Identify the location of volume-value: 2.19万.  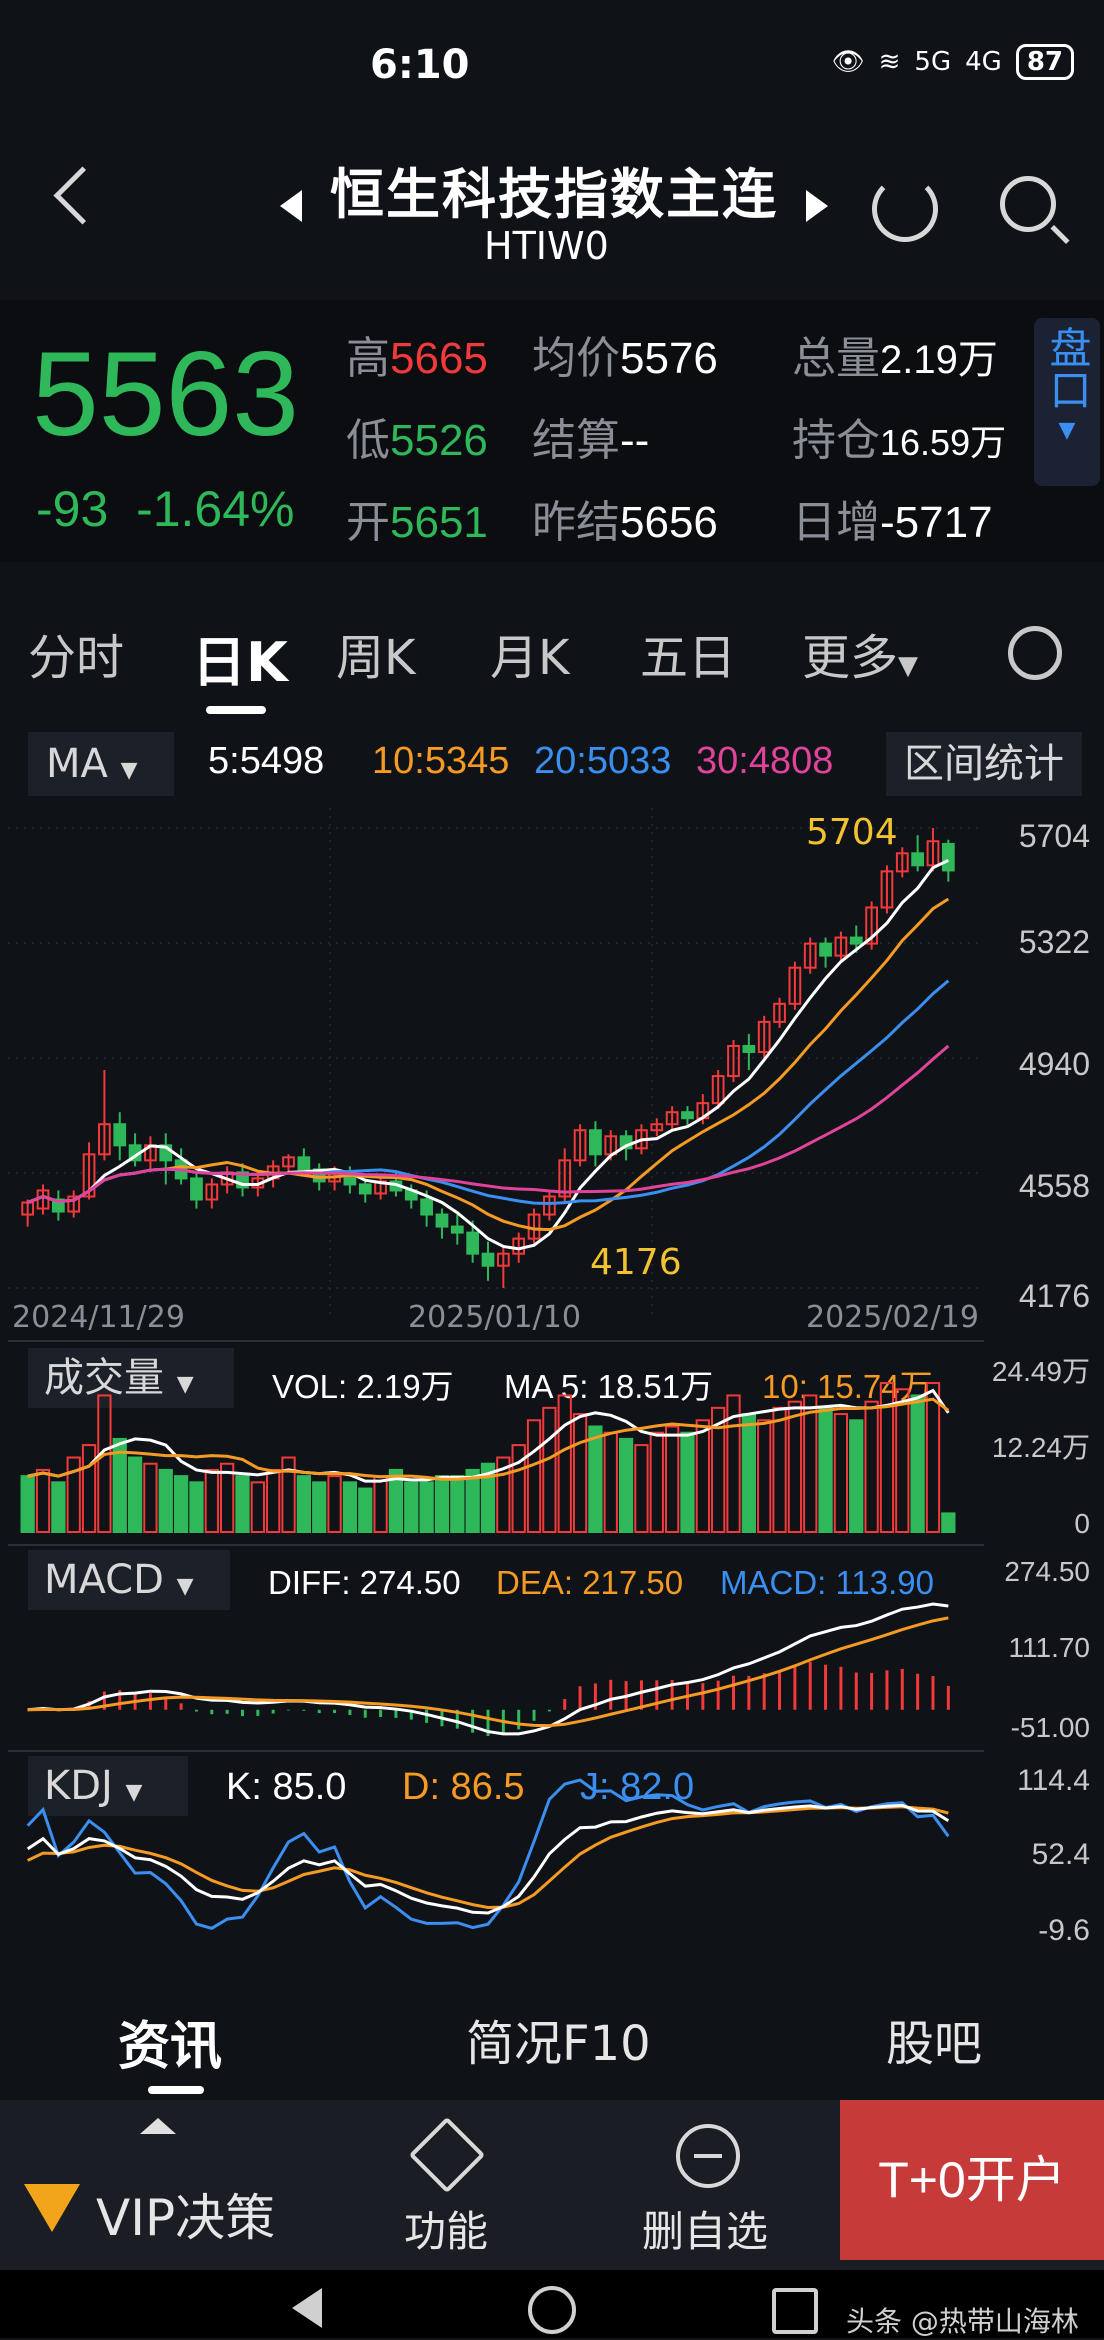
(939, 360).